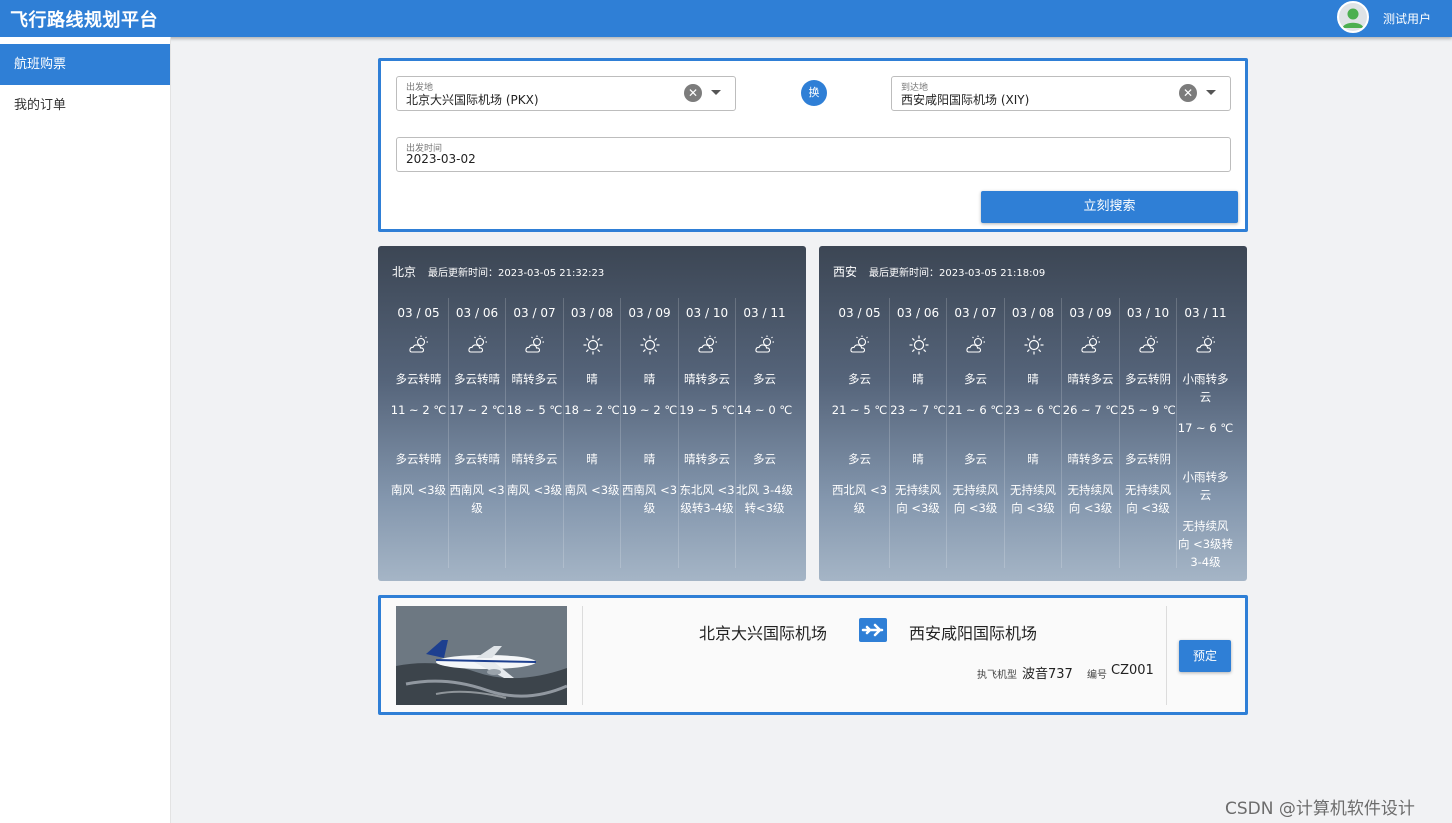 This screenshot has width=1452, height=823. What do you see at coordinates (918, 410) in the screenshot?
I see `weather-temperature: 23 ~ 7 ℃` at bounding box center [918, 410].